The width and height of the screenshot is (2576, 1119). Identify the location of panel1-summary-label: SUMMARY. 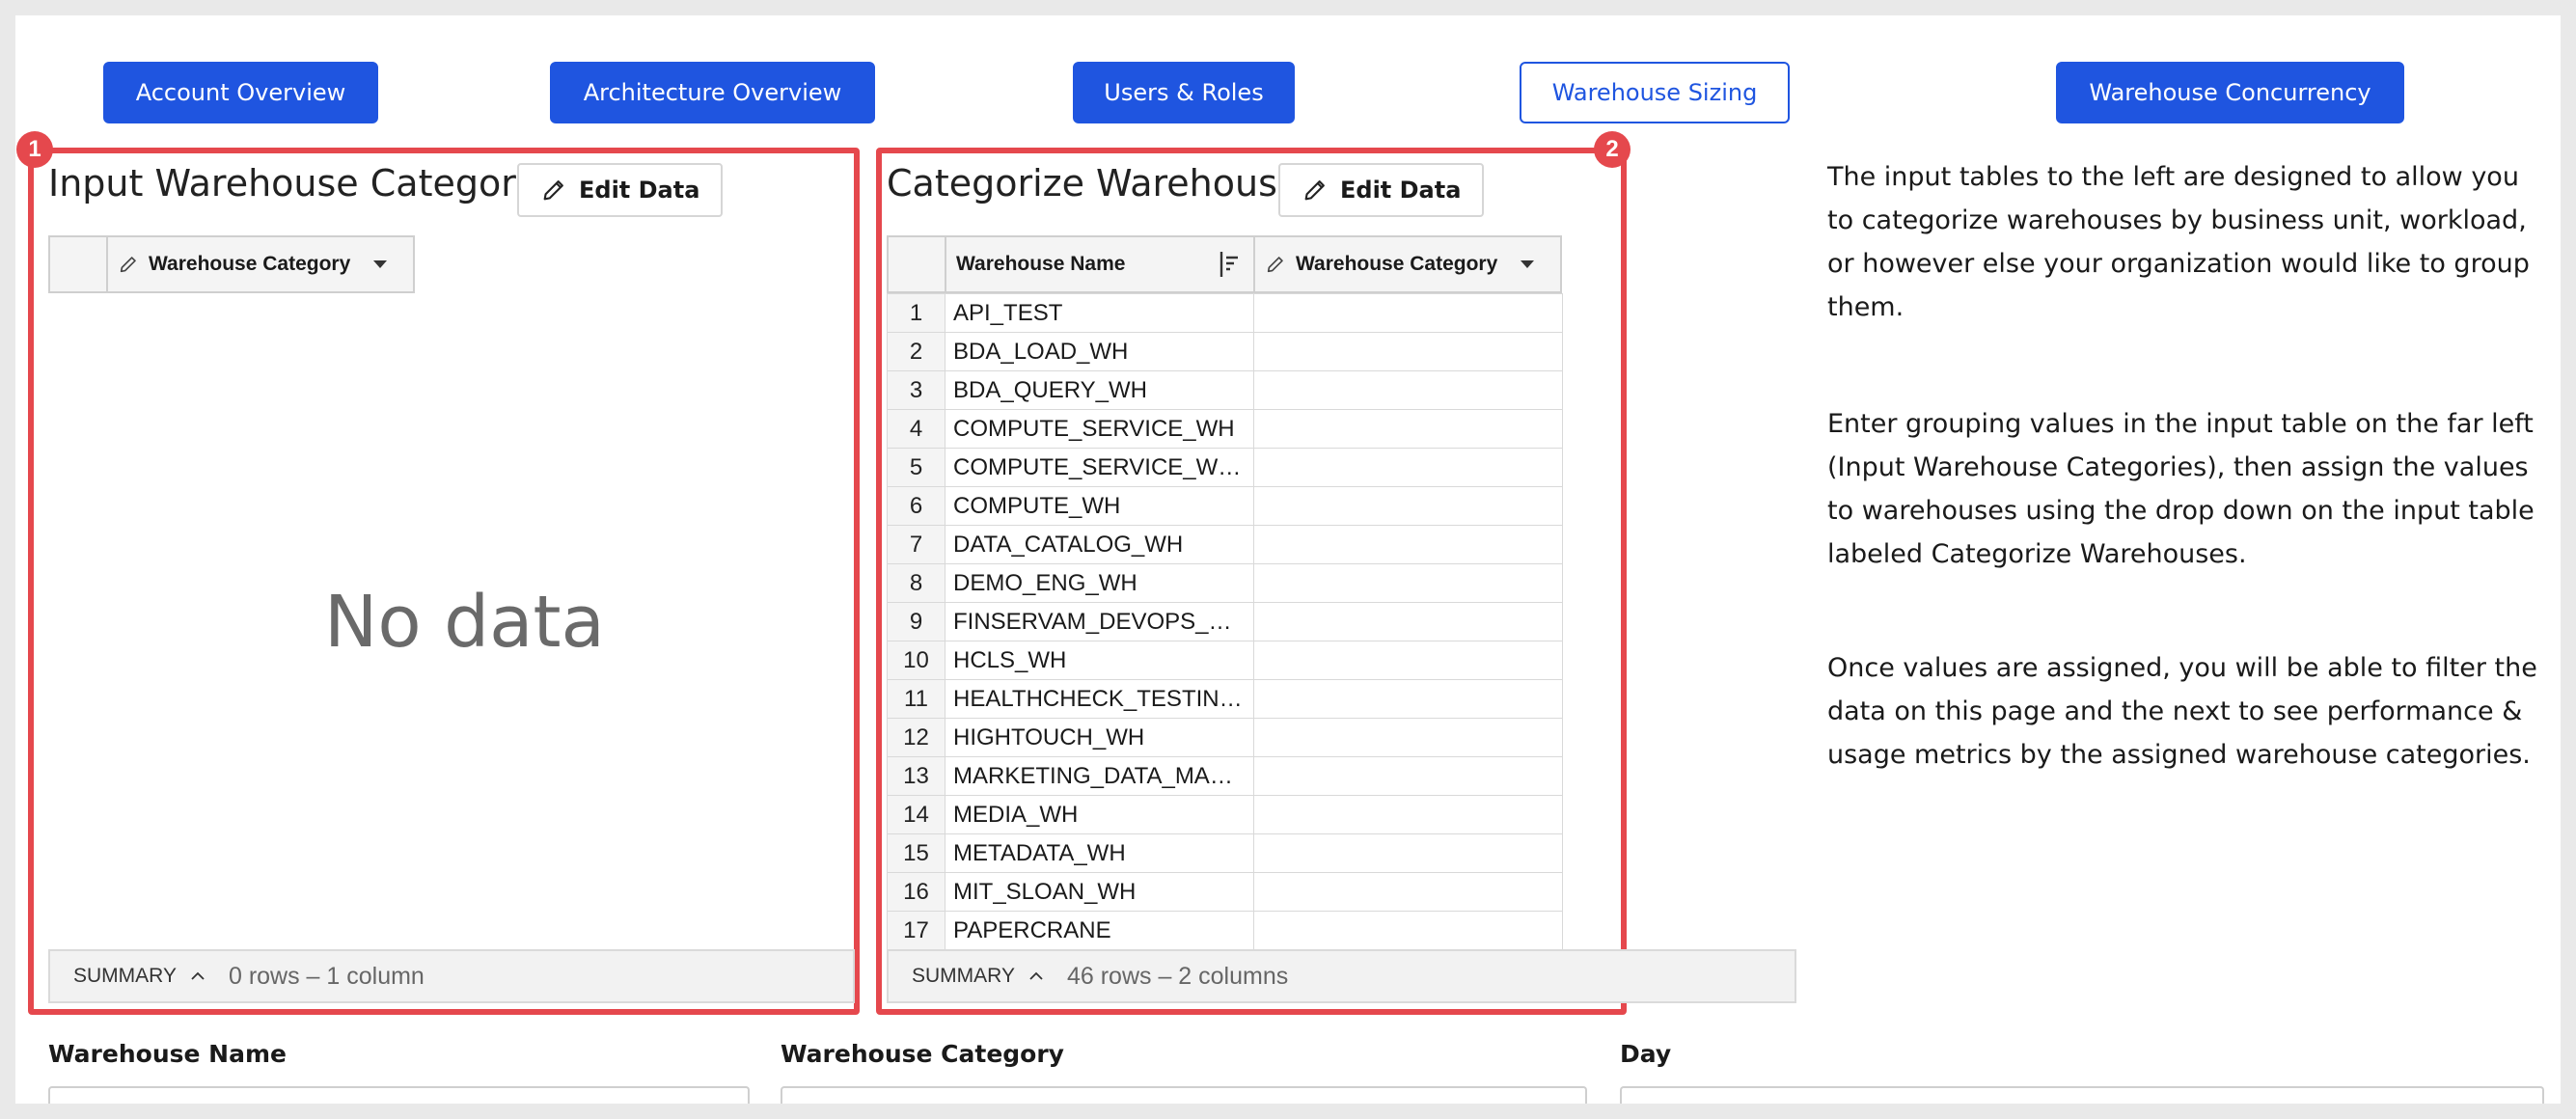
(125, 976).